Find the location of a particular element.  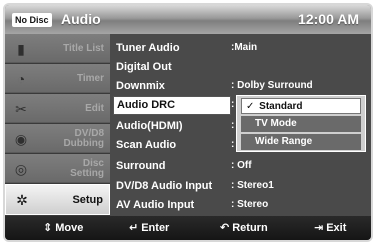

header-bar: No Disc Audio 12:00 AM is located at coordinates (188, 19).